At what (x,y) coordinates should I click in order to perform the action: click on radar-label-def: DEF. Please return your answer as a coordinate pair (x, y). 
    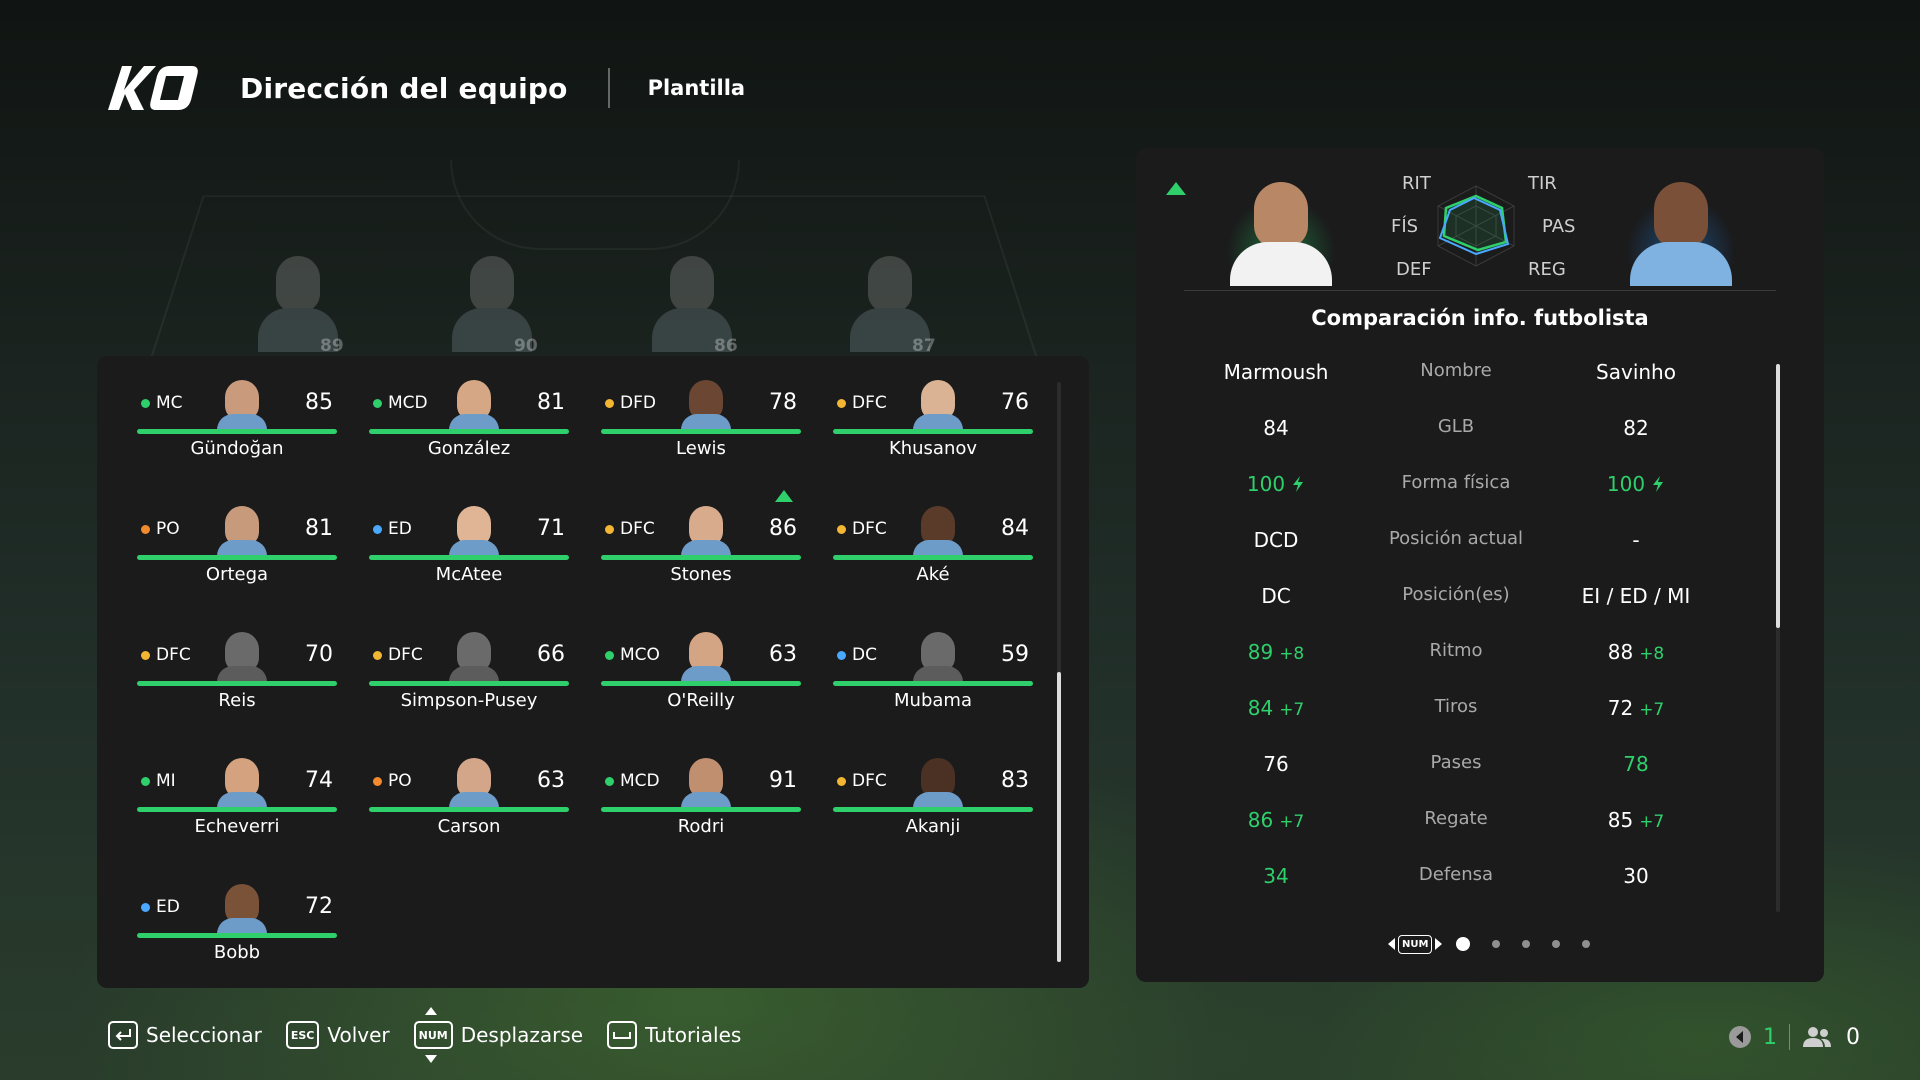
    Looking at the image, I should click on (1414, 269).